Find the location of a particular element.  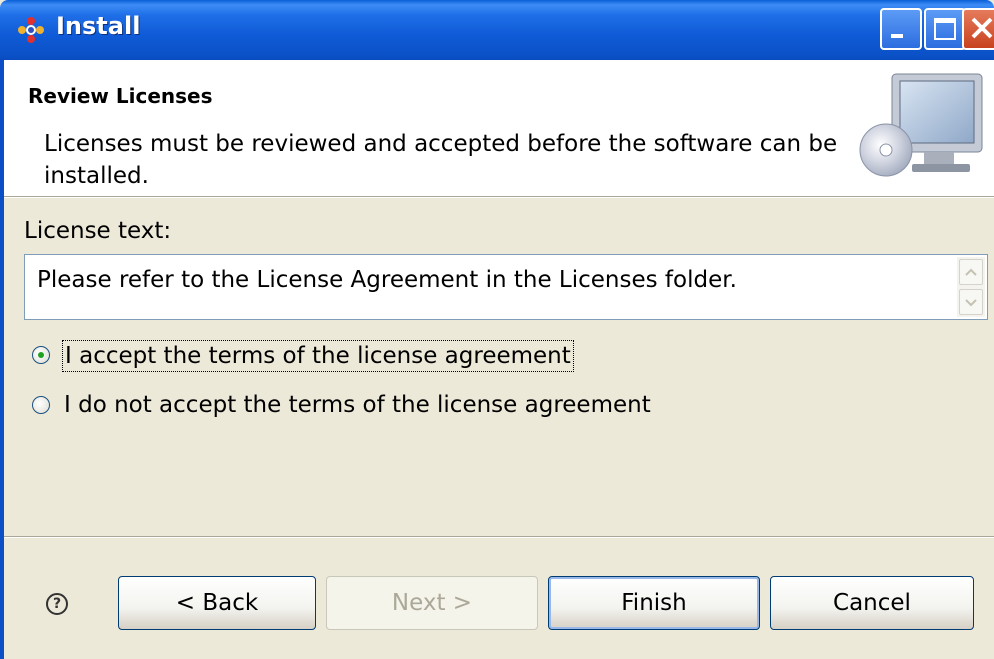

page-title: Review Licenses is located at coordinates (120, 96).